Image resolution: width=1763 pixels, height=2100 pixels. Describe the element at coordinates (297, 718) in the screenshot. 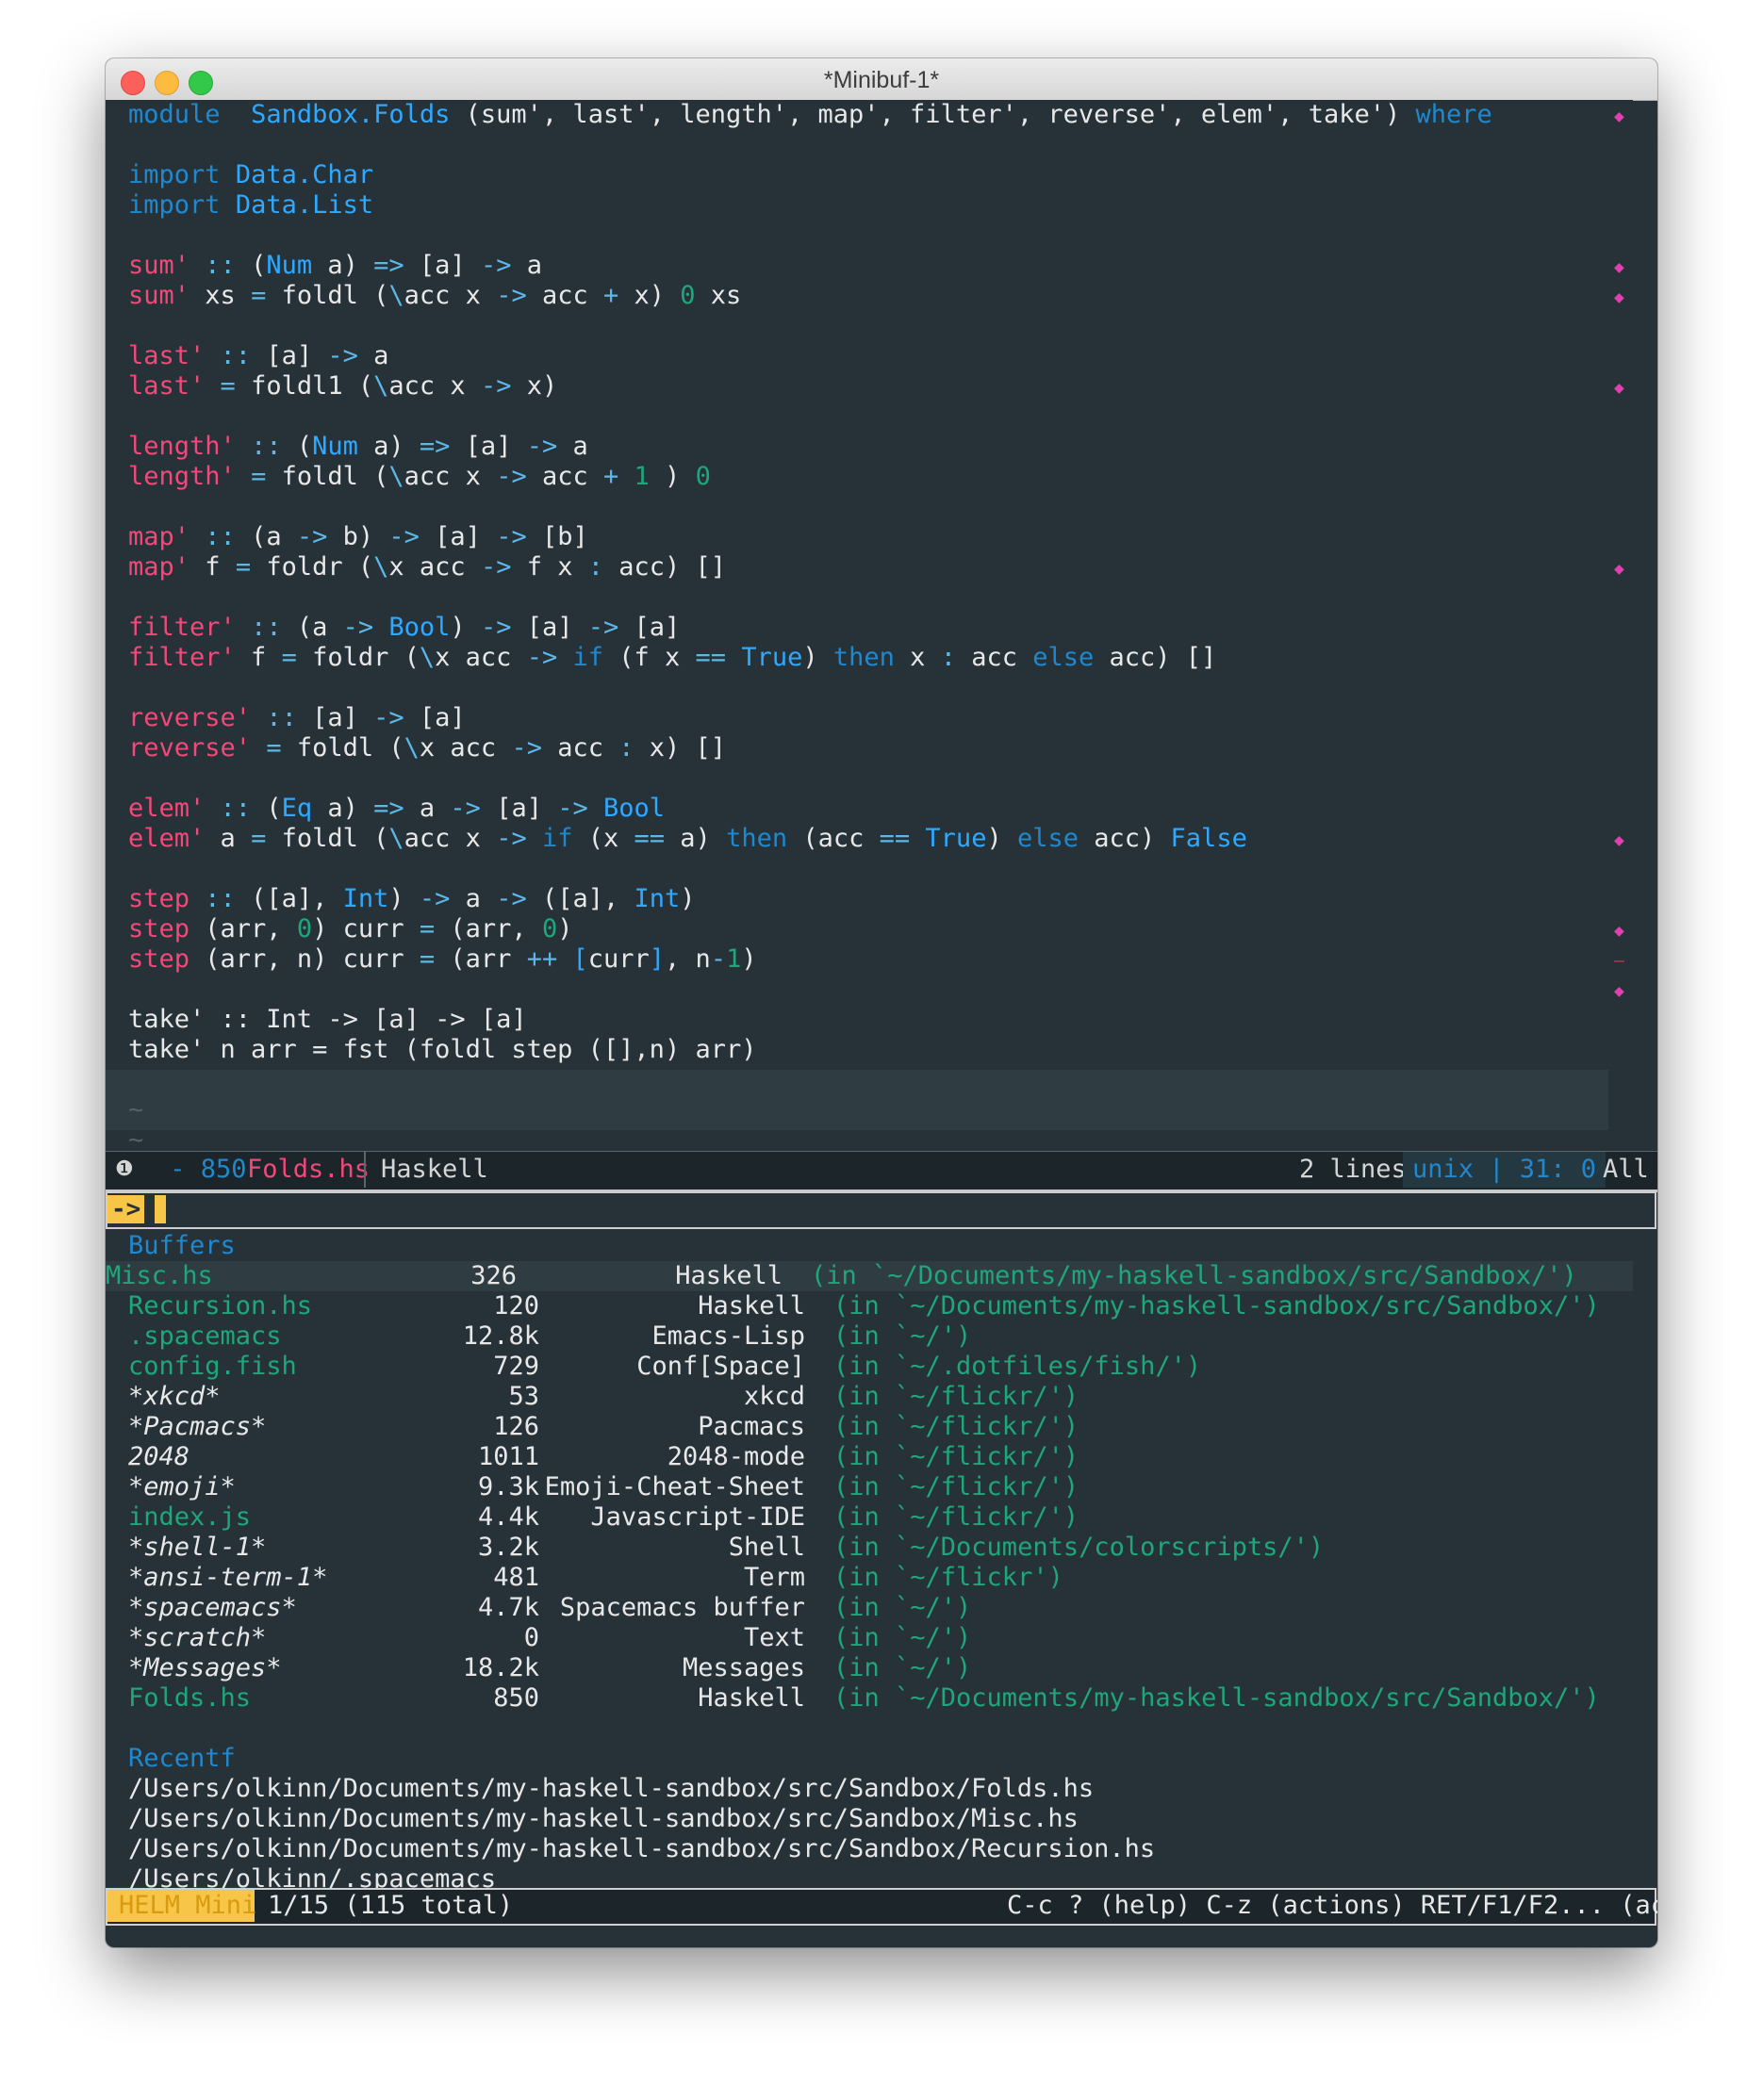

I see `code-line: reverse' :: [a] -> [a]` at that location.